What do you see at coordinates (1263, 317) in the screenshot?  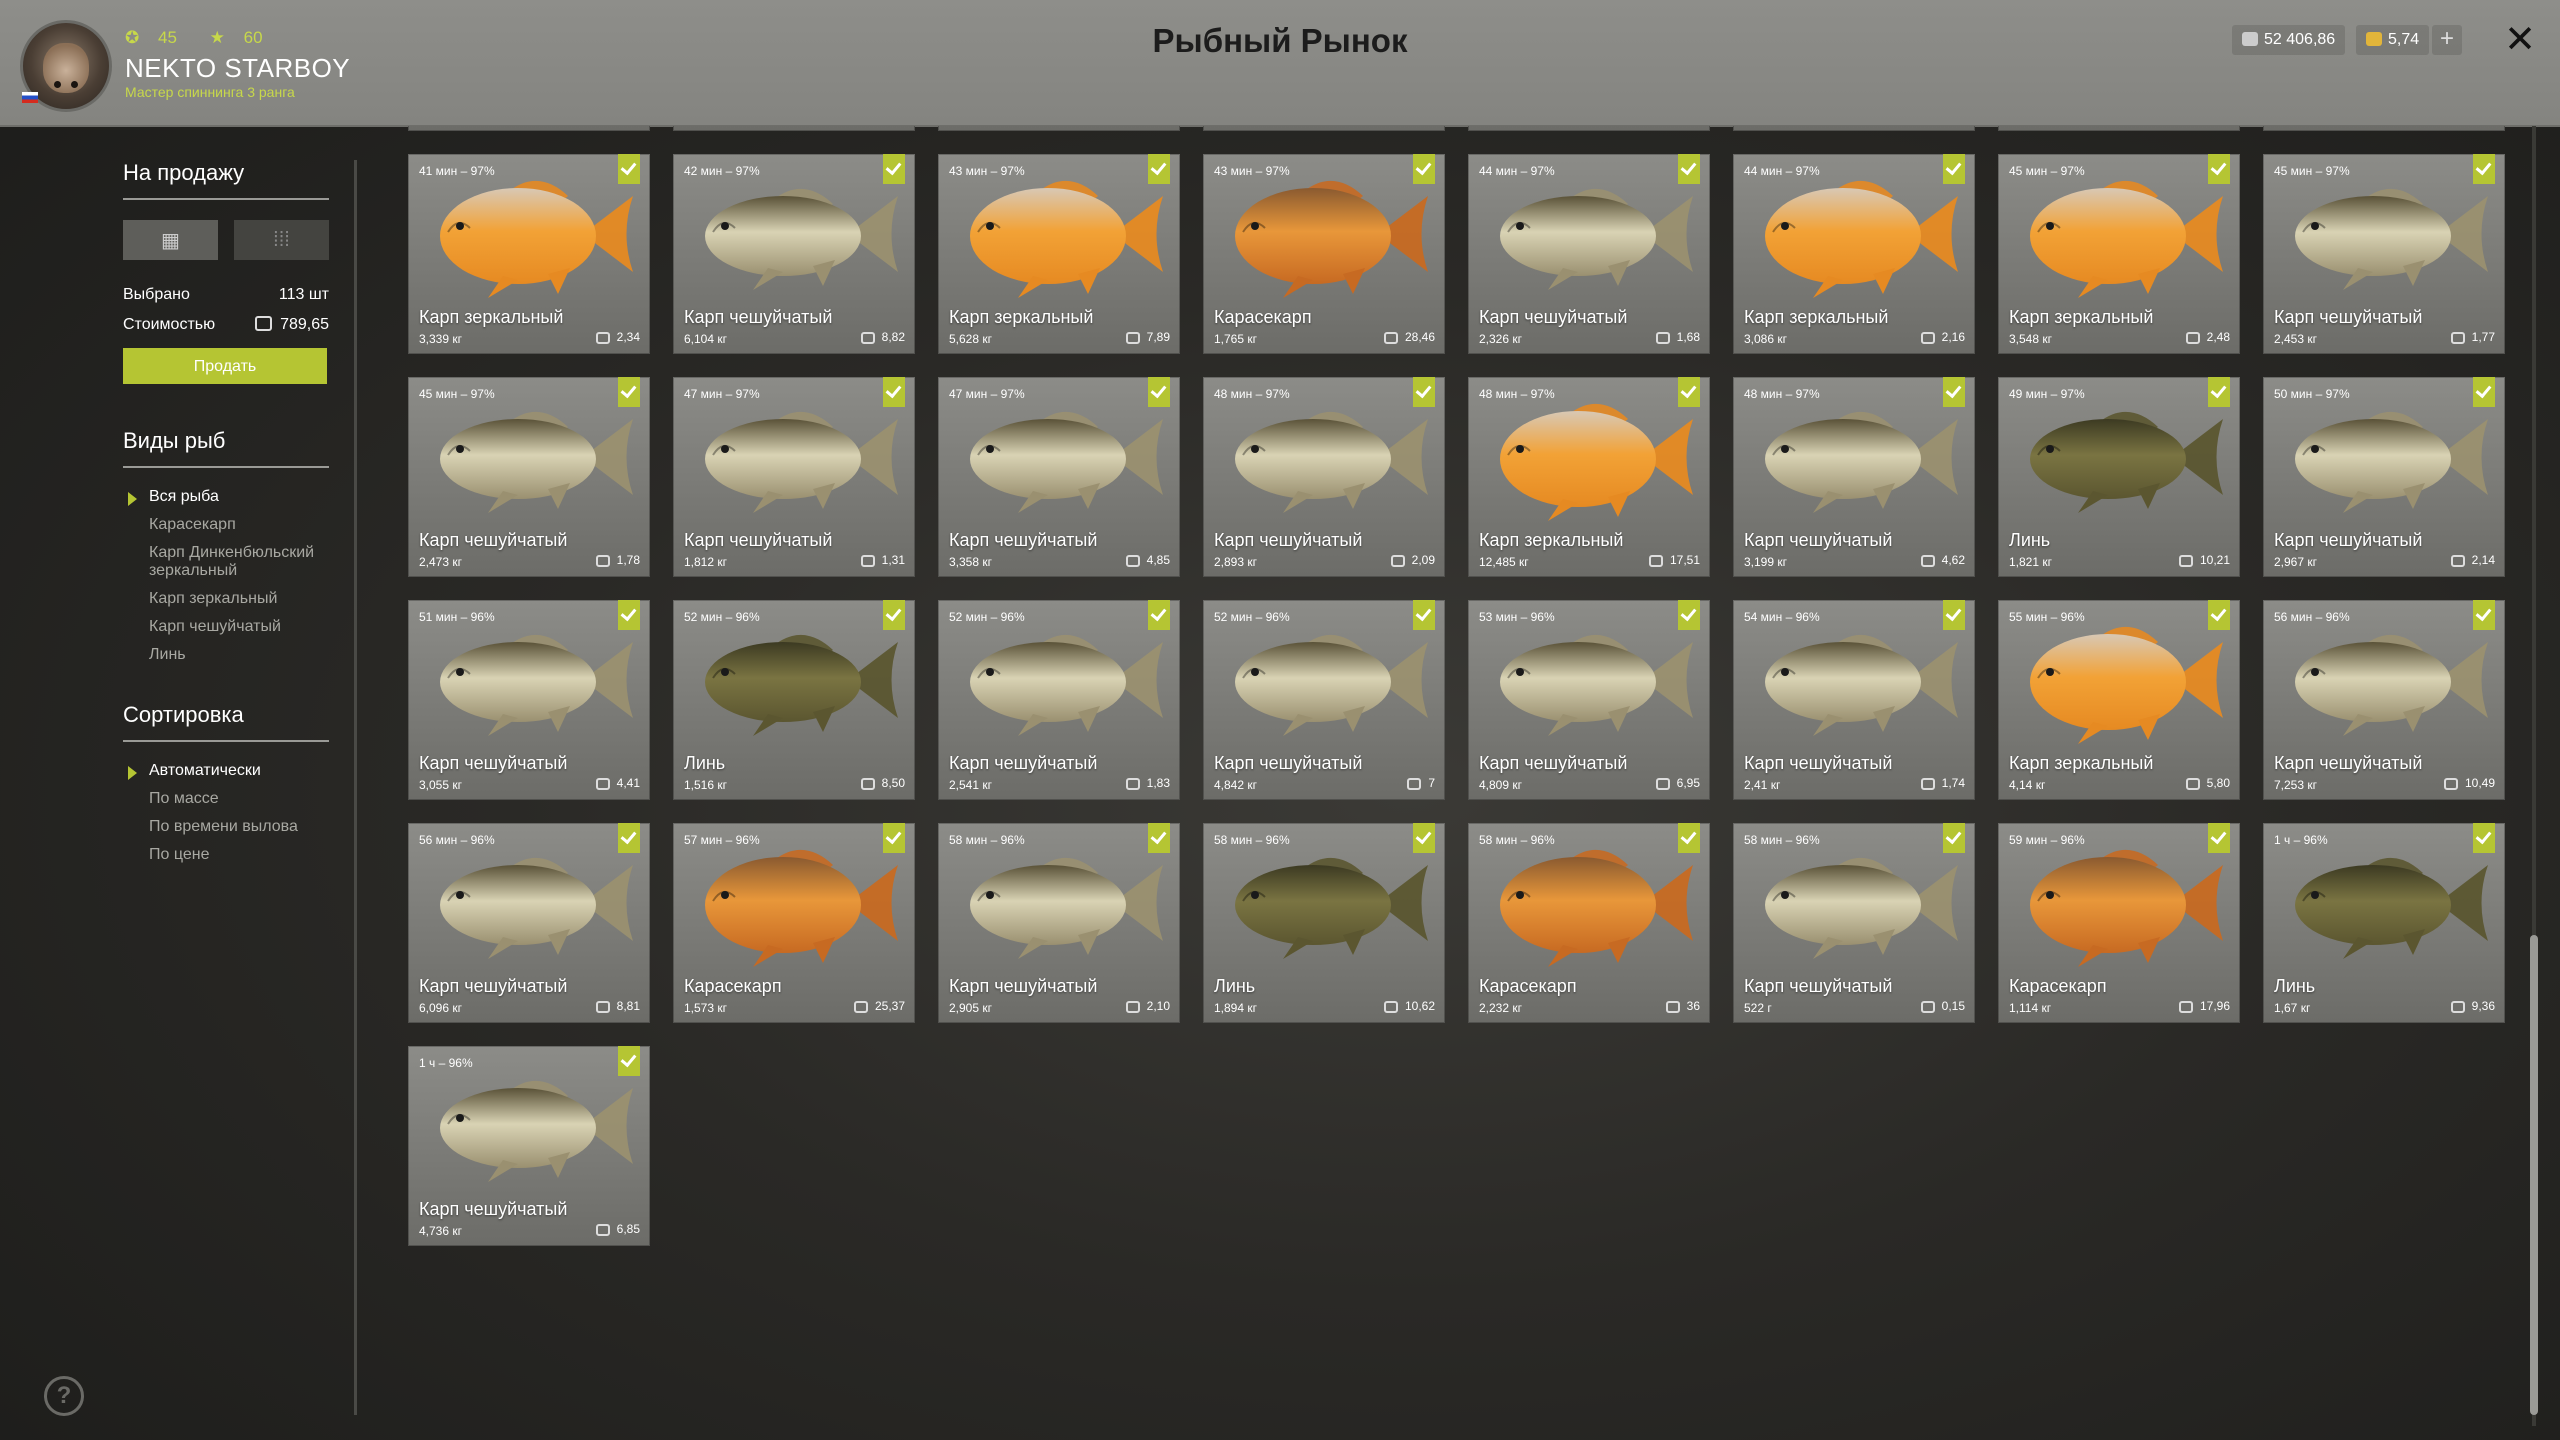 I see `fish-name: Карасекарп` at bounding box center [1263, 317].